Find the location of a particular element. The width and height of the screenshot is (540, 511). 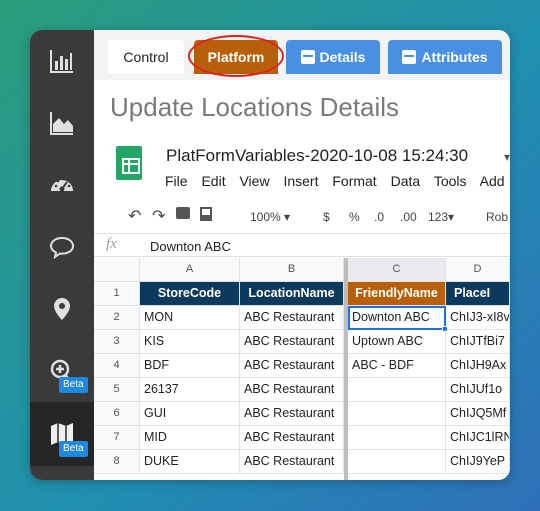

menu-format: Format is located at coordinates (354, 181).